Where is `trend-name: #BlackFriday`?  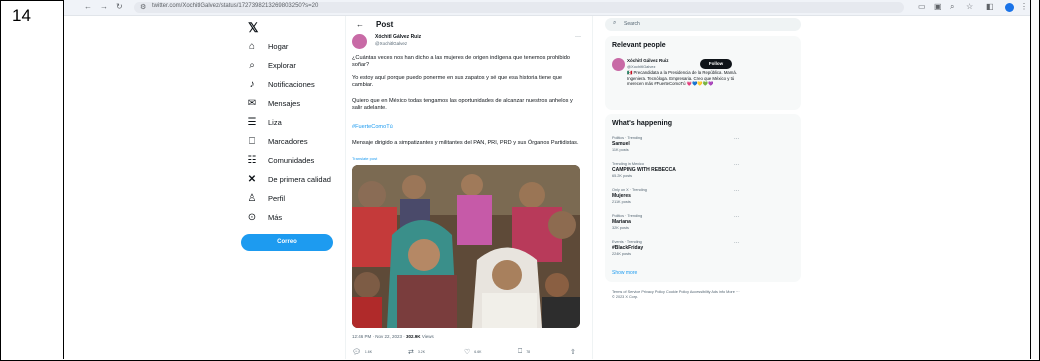 trend-name: #BlackFriday is located at coordinates (628, 248).